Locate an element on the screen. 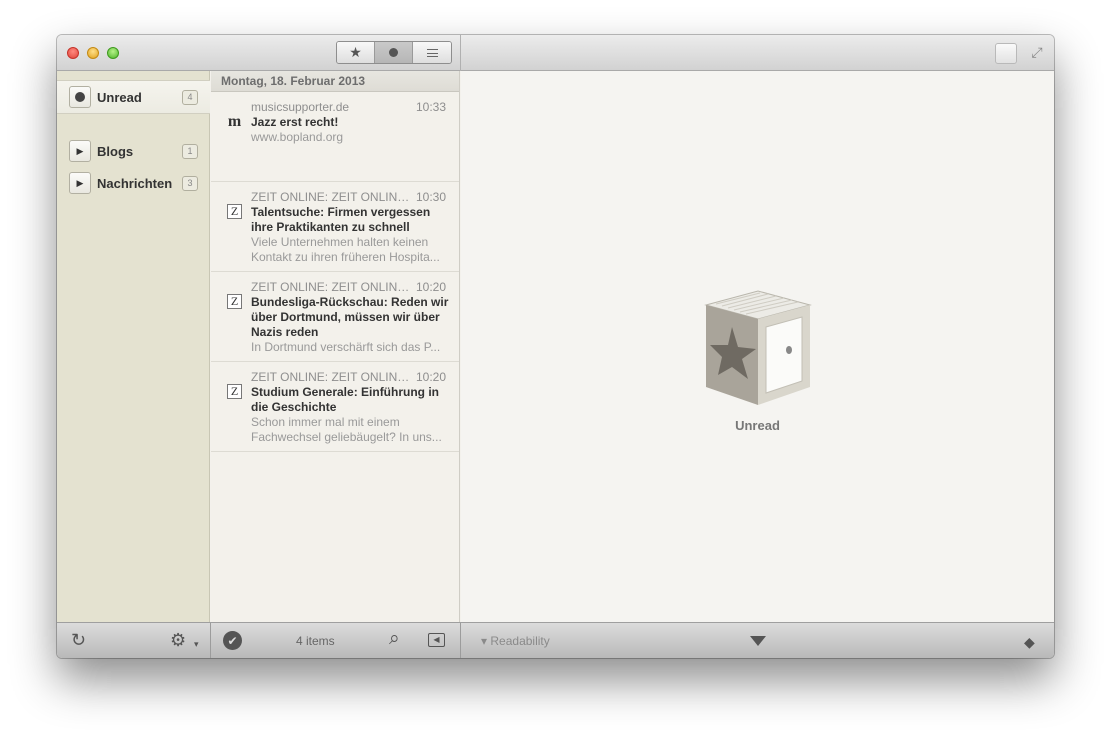  article-summary: www.bopland.org is located at coordinates (297, 137).